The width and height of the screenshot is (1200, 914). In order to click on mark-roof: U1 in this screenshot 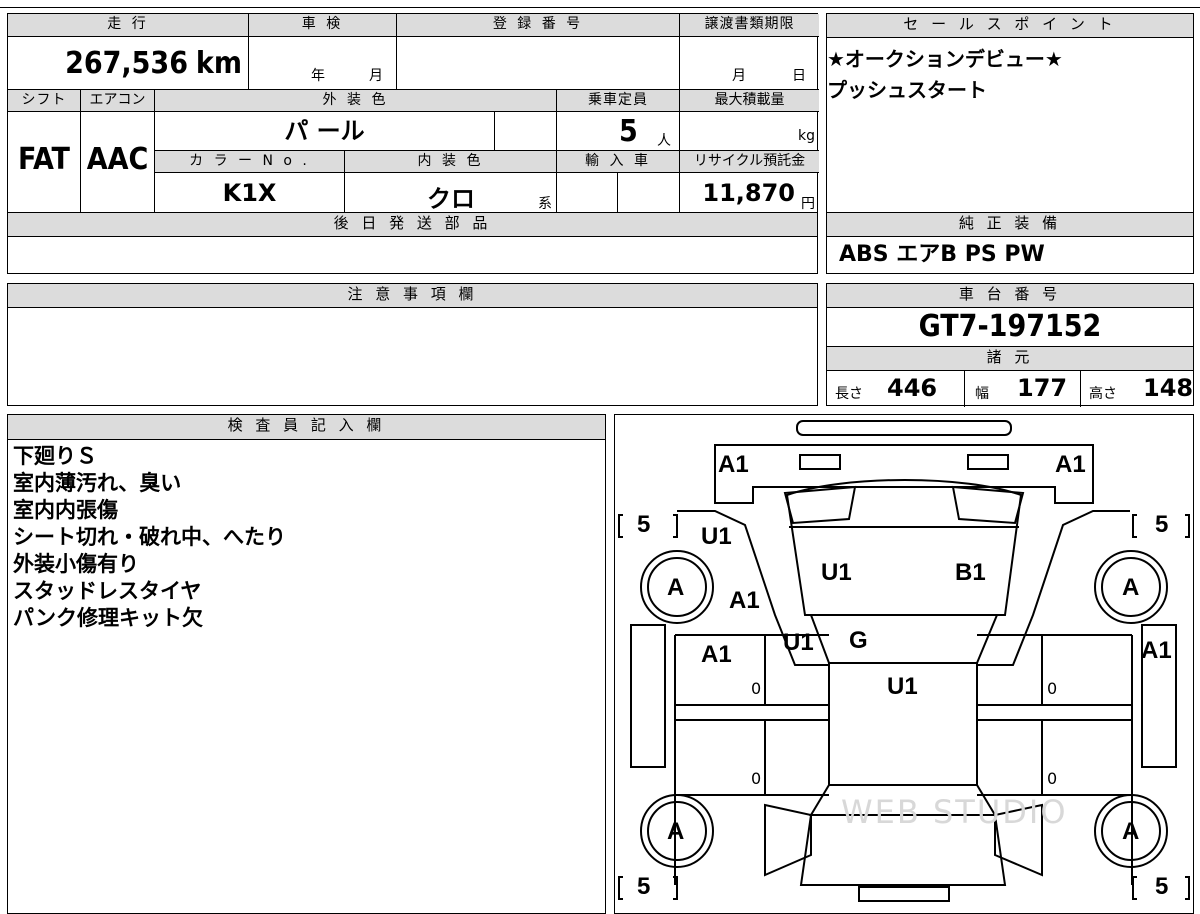, I will do `click(902, 686)`.